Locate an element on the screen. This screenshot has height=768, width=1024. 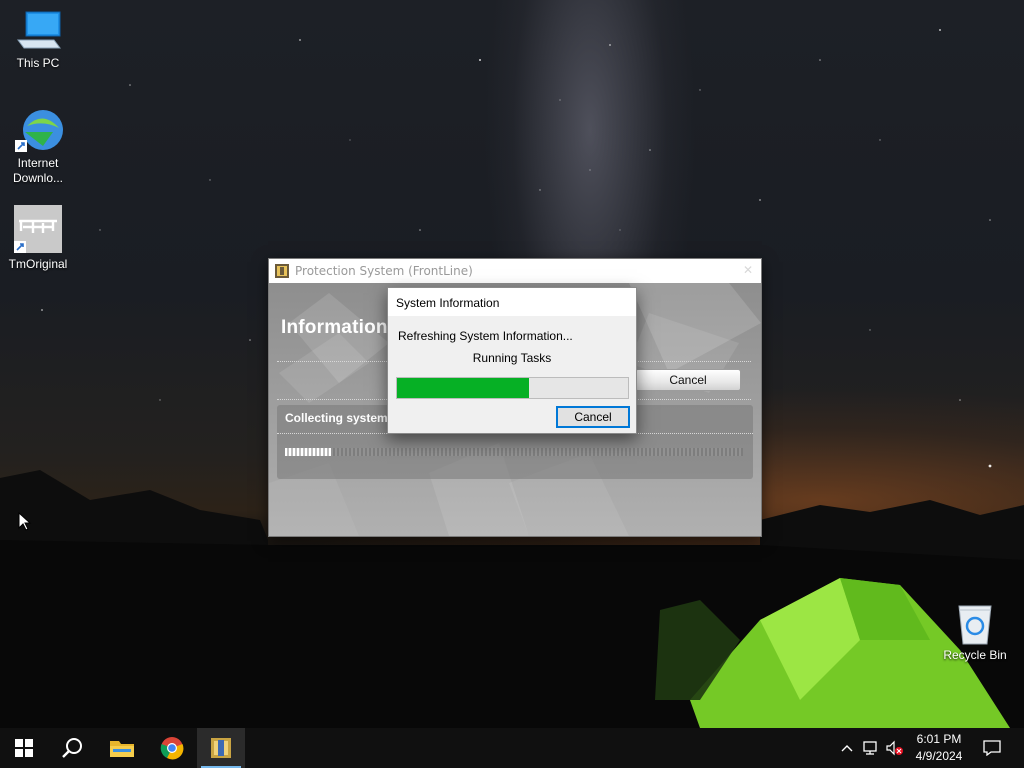
clock-time: 6:01 PM is located at coordinates (939, 739).